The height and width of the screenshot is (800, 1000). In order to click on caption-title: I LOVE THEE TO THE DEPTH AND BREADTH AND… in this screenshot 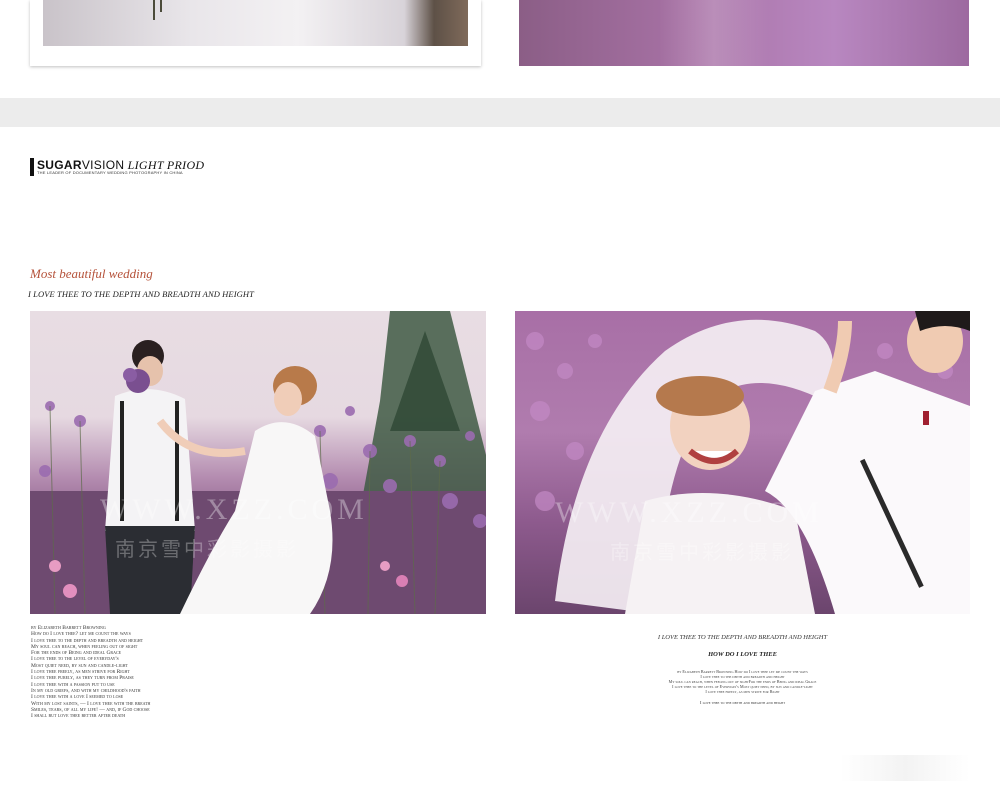, I will do `click(742, 637)`.